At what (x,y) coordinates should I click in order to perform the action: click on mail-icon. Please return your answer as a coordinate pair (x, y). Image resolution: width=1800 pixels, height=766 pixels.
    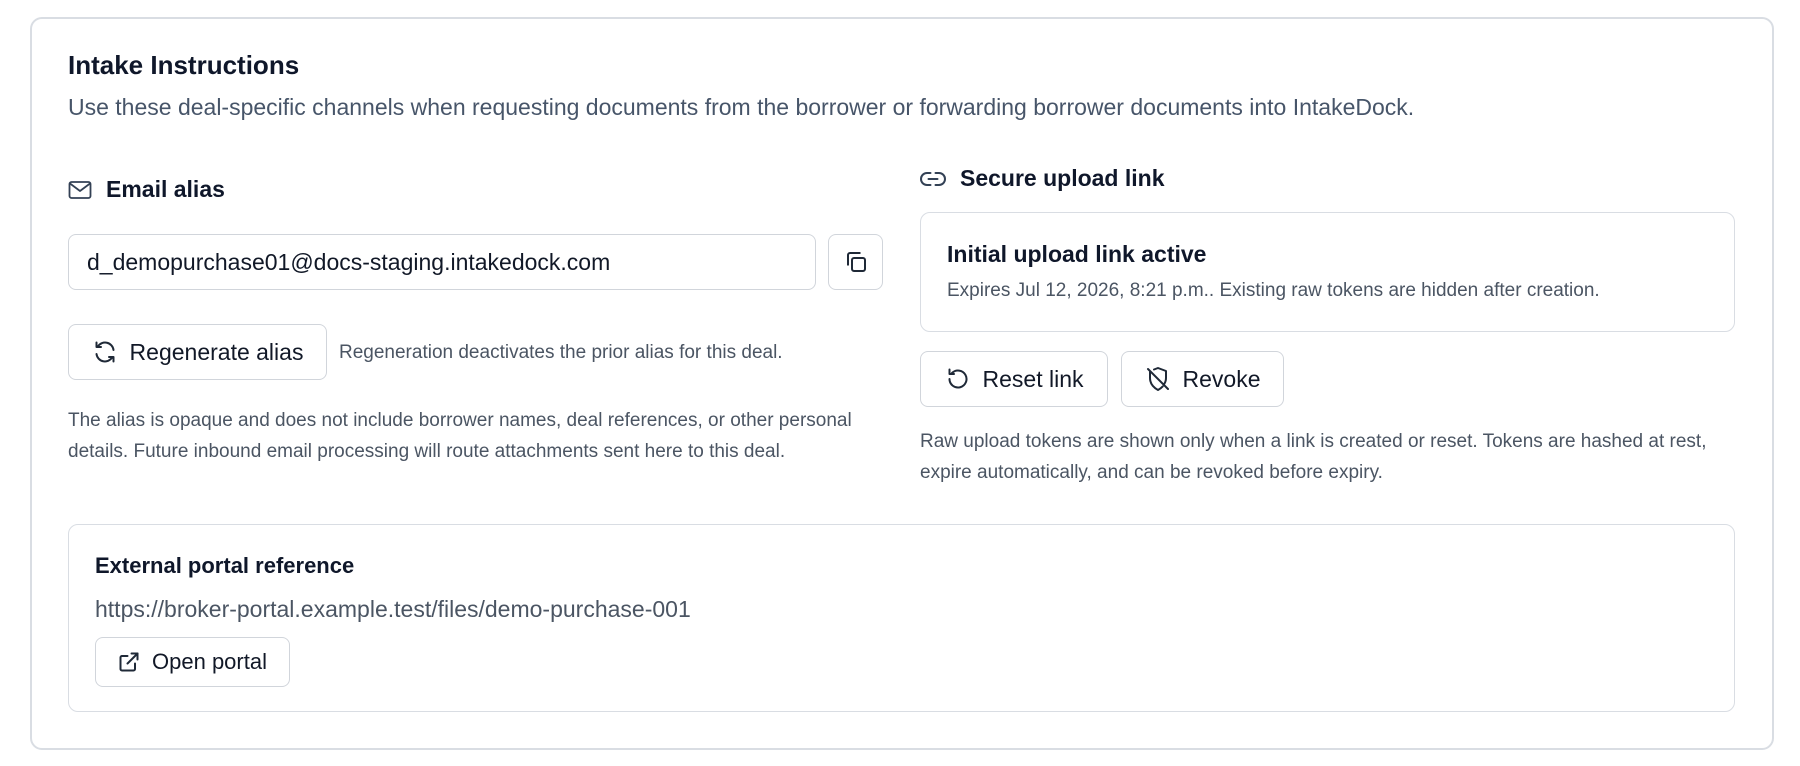
    Looking at the image, I should click on (80, 190).